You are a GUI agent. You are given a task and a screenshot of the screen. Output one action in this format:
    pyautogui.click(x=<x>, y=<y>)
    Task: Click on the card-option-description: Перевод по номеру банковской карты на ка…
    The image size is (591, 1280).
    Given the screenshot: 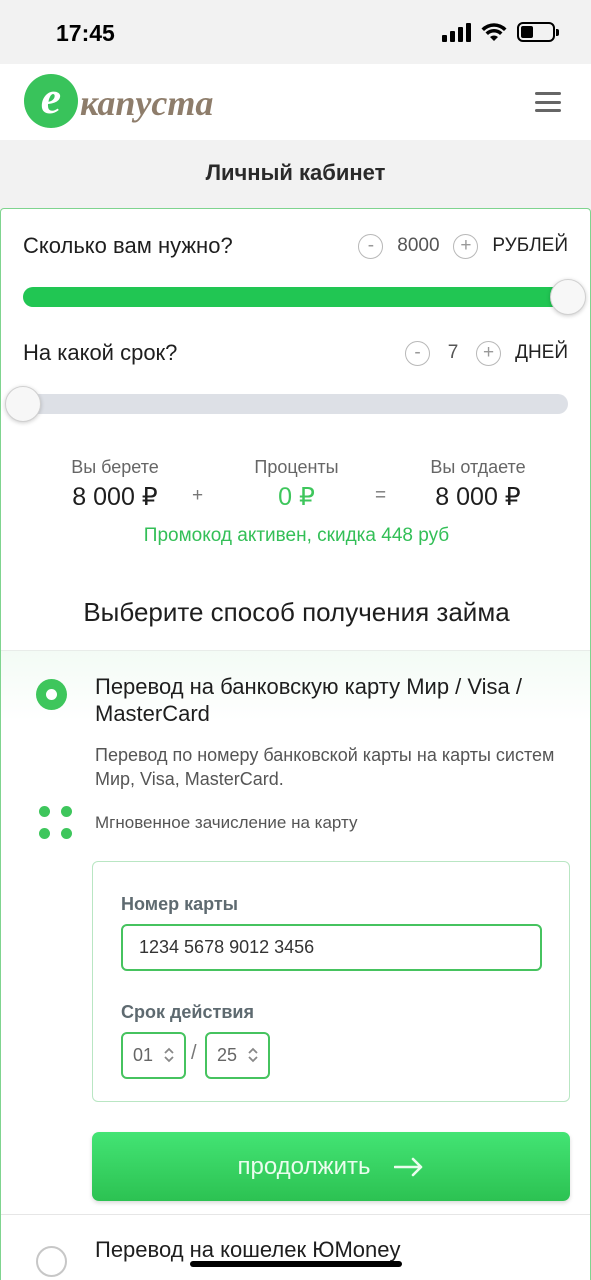 What is the action you would take?
    pyautogui.click(x=325, y=767)
    